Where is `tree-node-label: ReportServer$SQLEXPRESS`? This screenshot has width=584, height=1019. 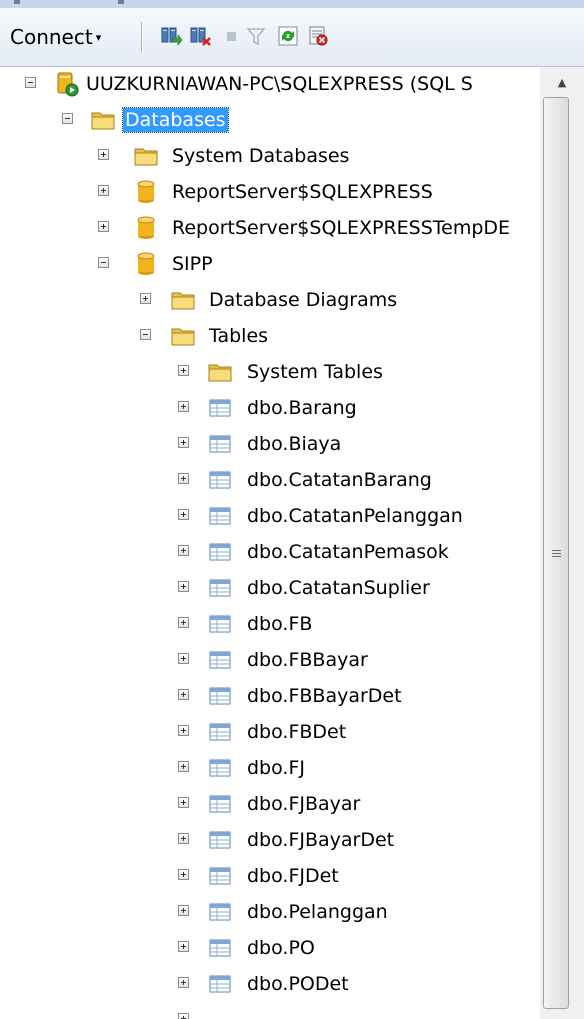
tree-node-label: ReportServer$SQLEXPRESS is located at coordinates (302, 192).